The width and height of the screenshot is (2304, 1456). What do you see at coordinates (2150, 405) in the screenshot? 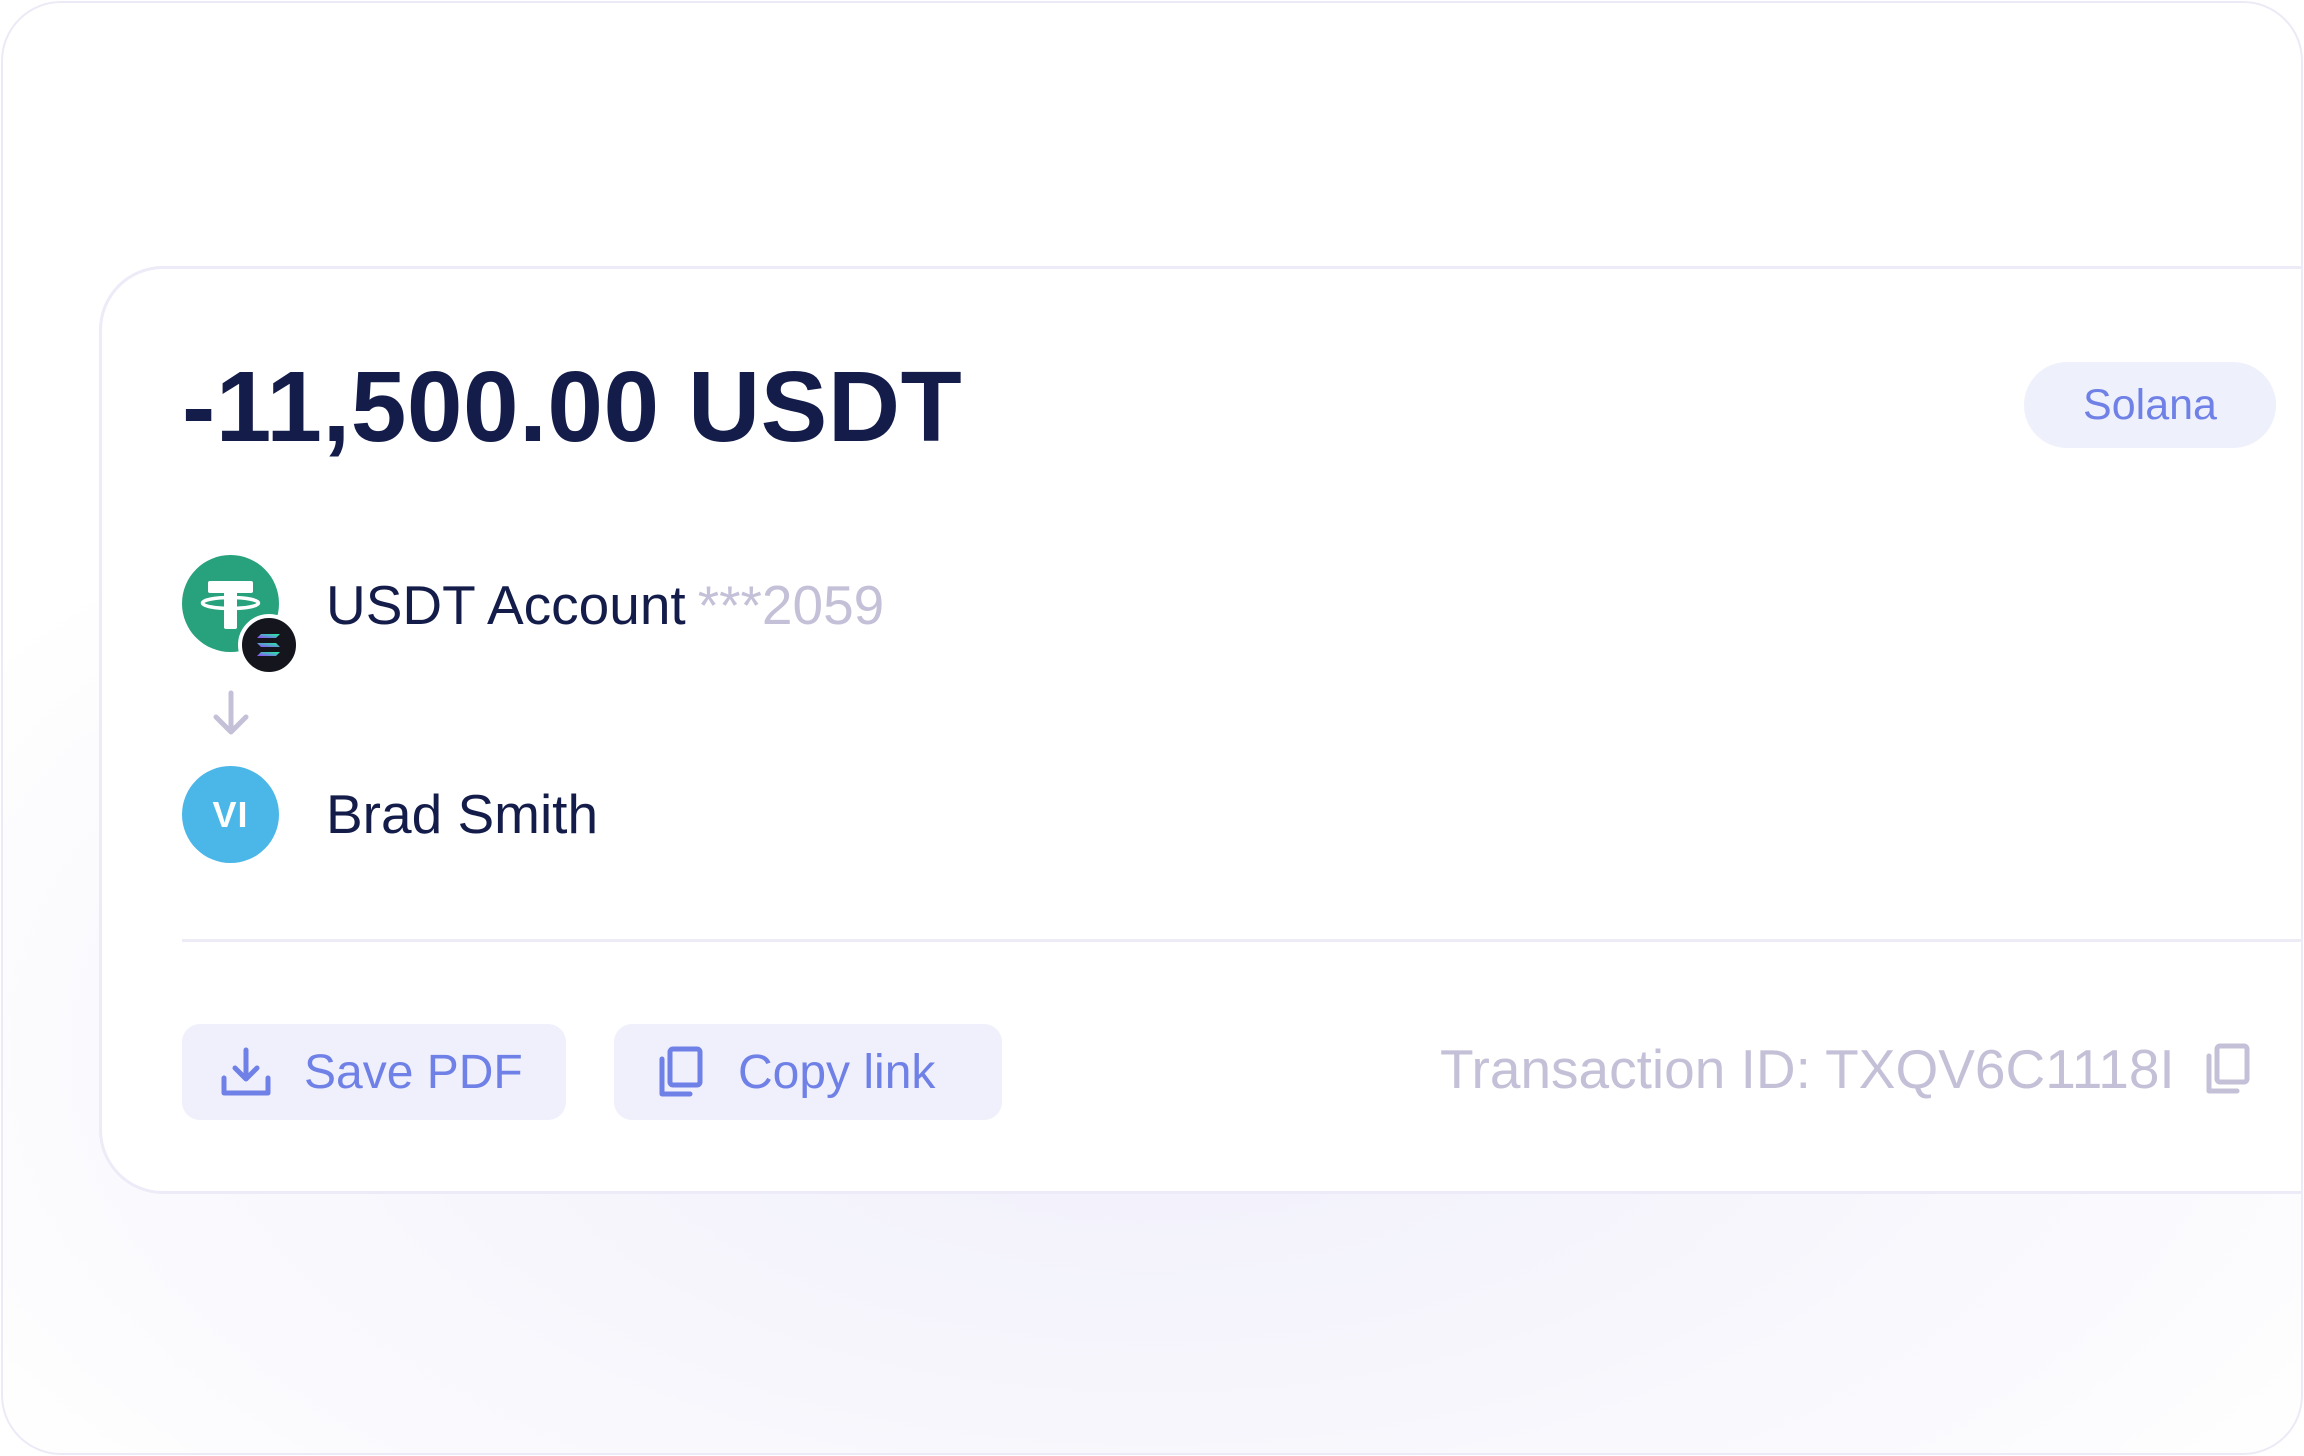
I see `network-badge: Solana` at bounding box center [2150, 405].